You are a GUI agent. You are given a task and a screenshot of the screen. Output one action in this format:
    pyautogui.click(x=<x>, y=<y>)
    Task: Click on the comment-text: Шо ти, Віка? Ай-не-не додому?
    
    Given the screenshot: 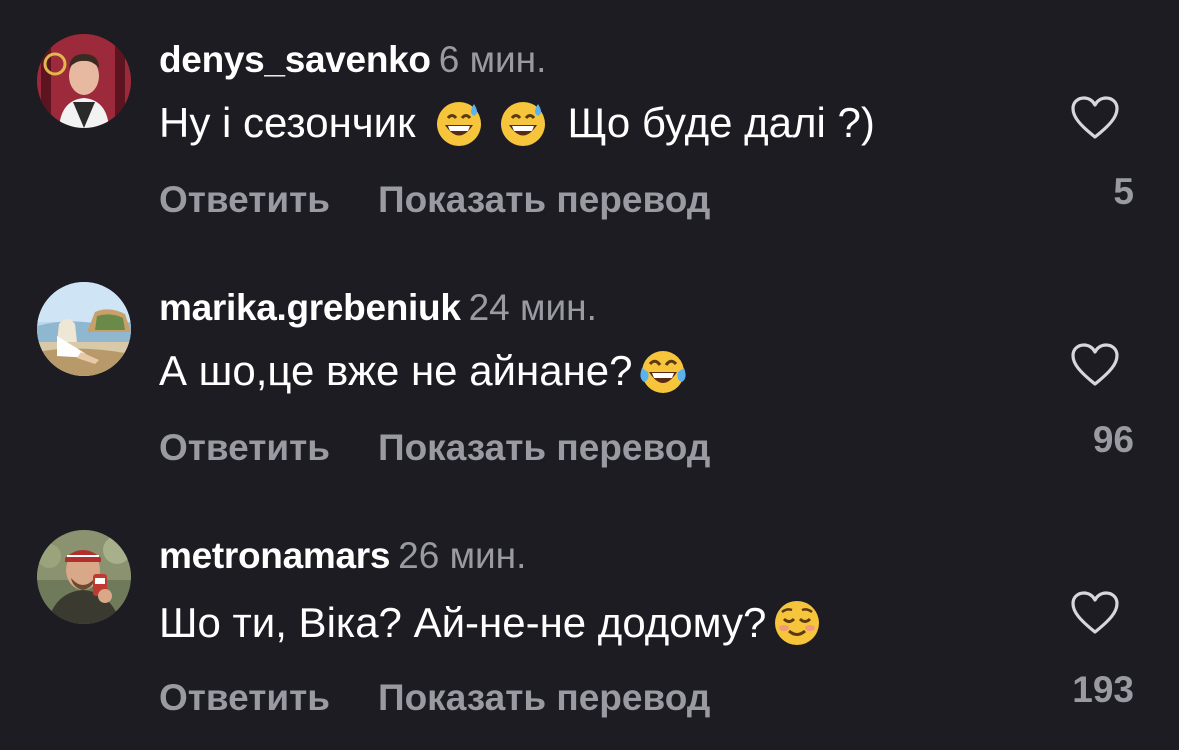 What is the action you would take?
    pyautogui.click(x=490, y=623)
    